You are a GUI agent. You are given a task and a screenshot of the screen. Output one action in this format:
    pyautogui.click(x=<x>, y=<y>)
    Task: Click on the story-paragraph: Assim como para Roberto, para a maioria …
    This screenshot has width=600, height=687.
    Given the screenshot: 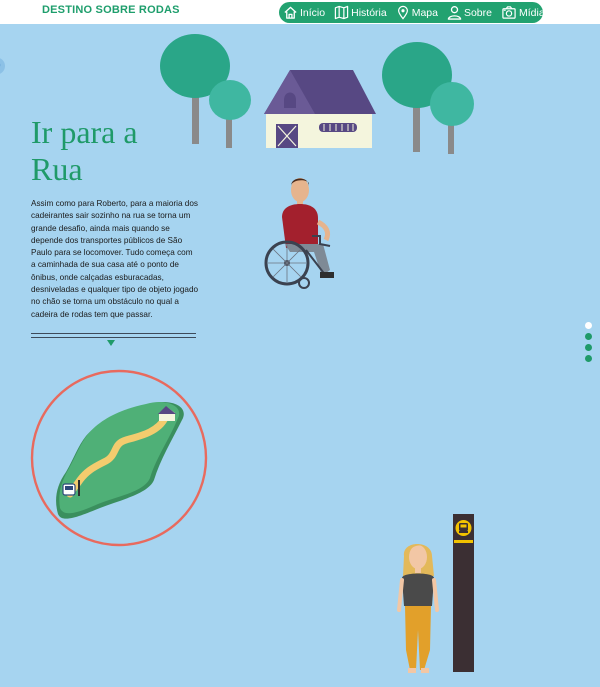 What is the action you would take?
    pyautogui.click(x=115, y=259)
    